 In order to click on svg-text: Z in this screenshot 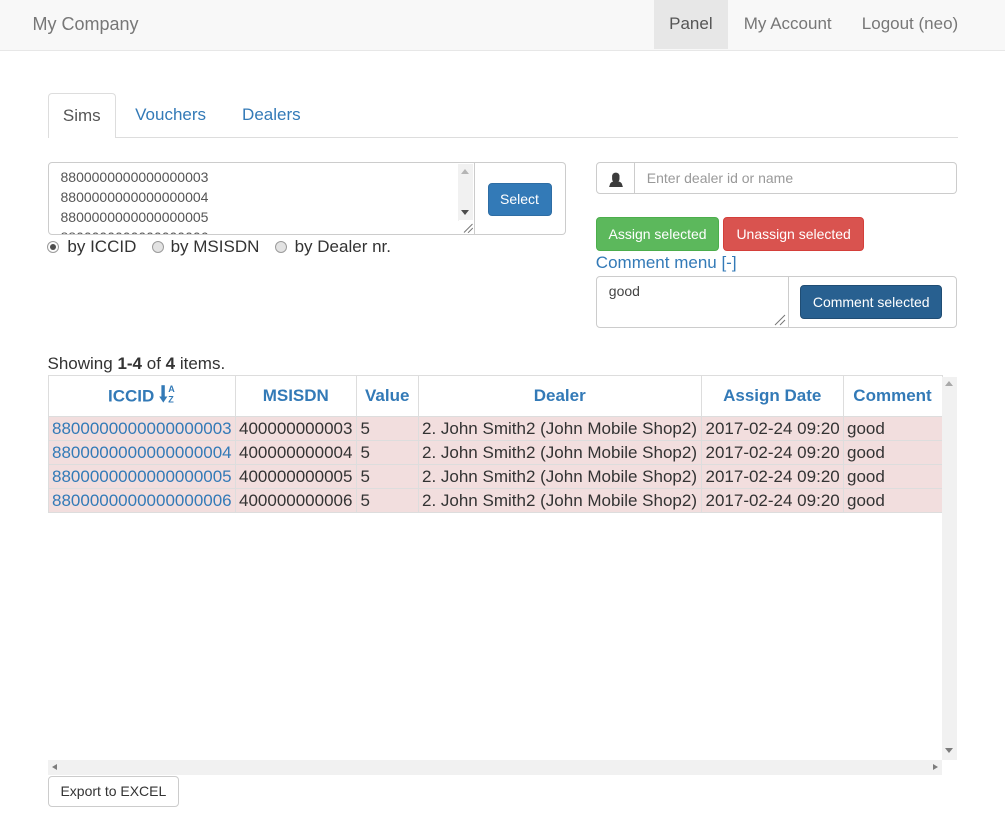, I will do `click(171, 399)`.